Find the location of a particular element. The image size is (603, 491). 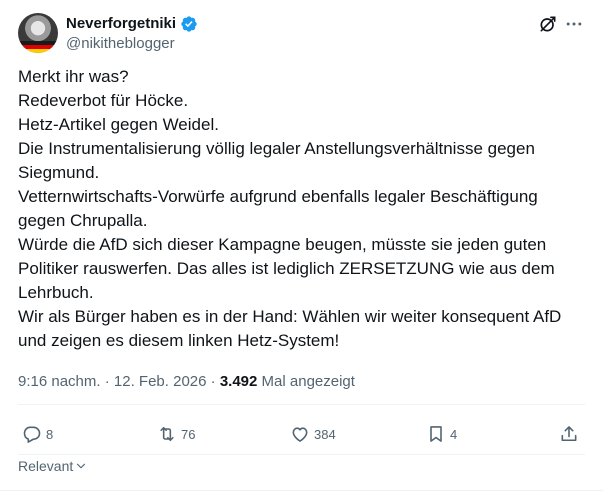

author-display-name-row: Neverforgetniki is located at coordinates (132, 24).